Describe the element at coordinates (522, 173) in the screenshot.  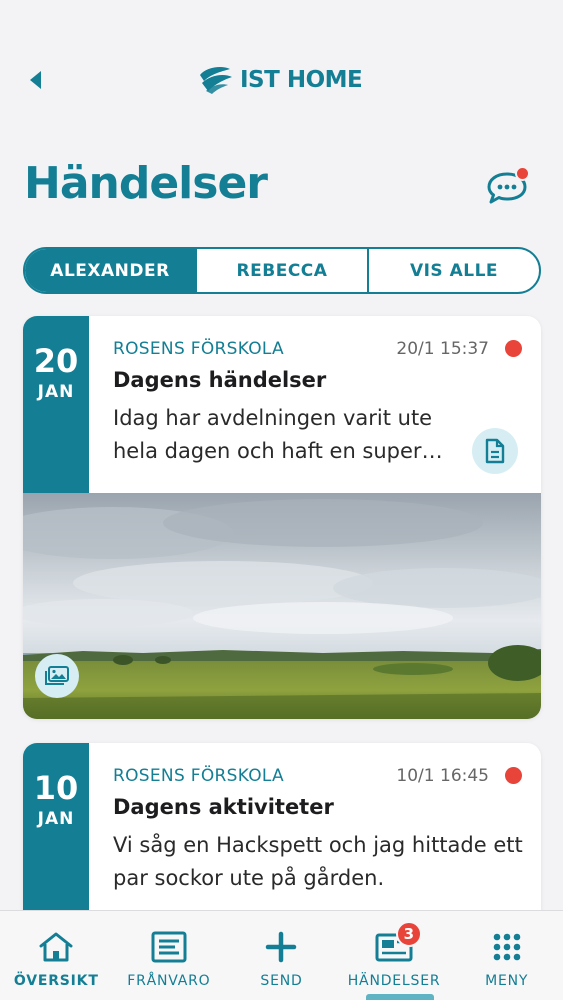
I see `notification-dot` at that location.